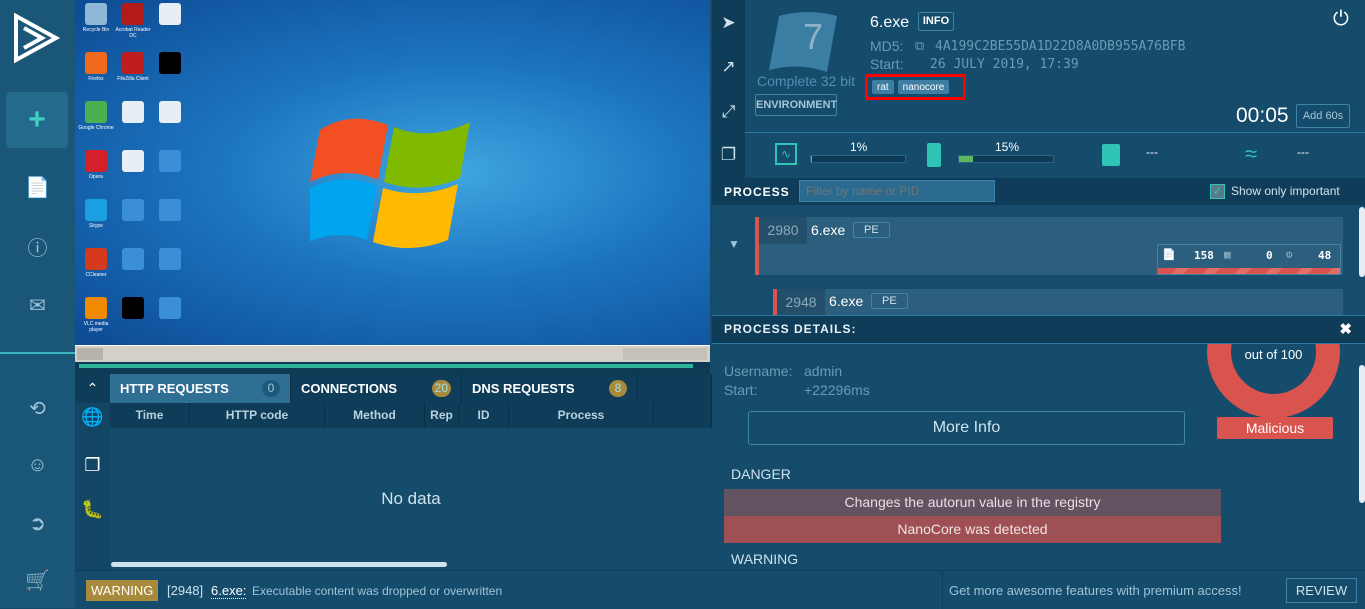  I want to click on environment-button: ENVIRONMENT, so click(796, 105).